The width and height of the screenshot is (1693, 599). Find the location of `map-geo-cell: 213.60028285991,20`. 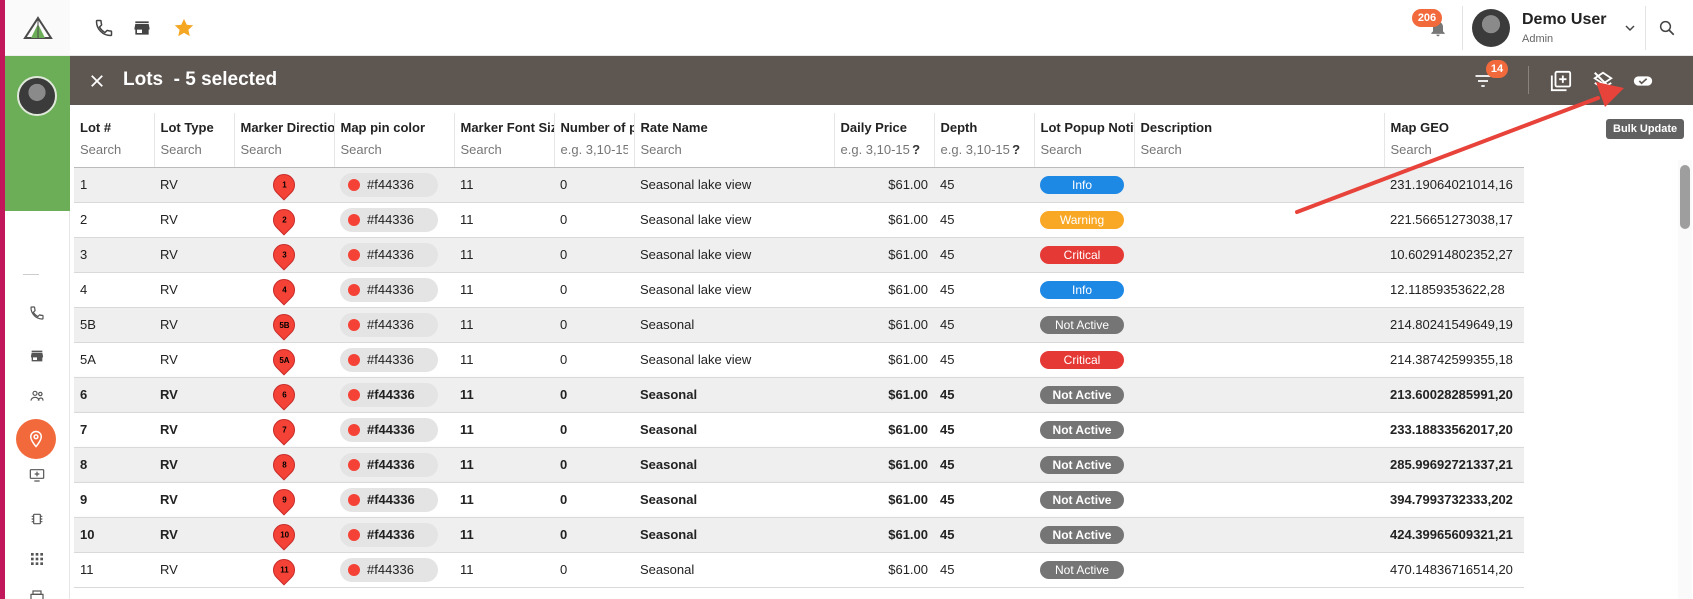

map-geo-cell: 213.60028285991,20 is located at coordinates (1454, 395).